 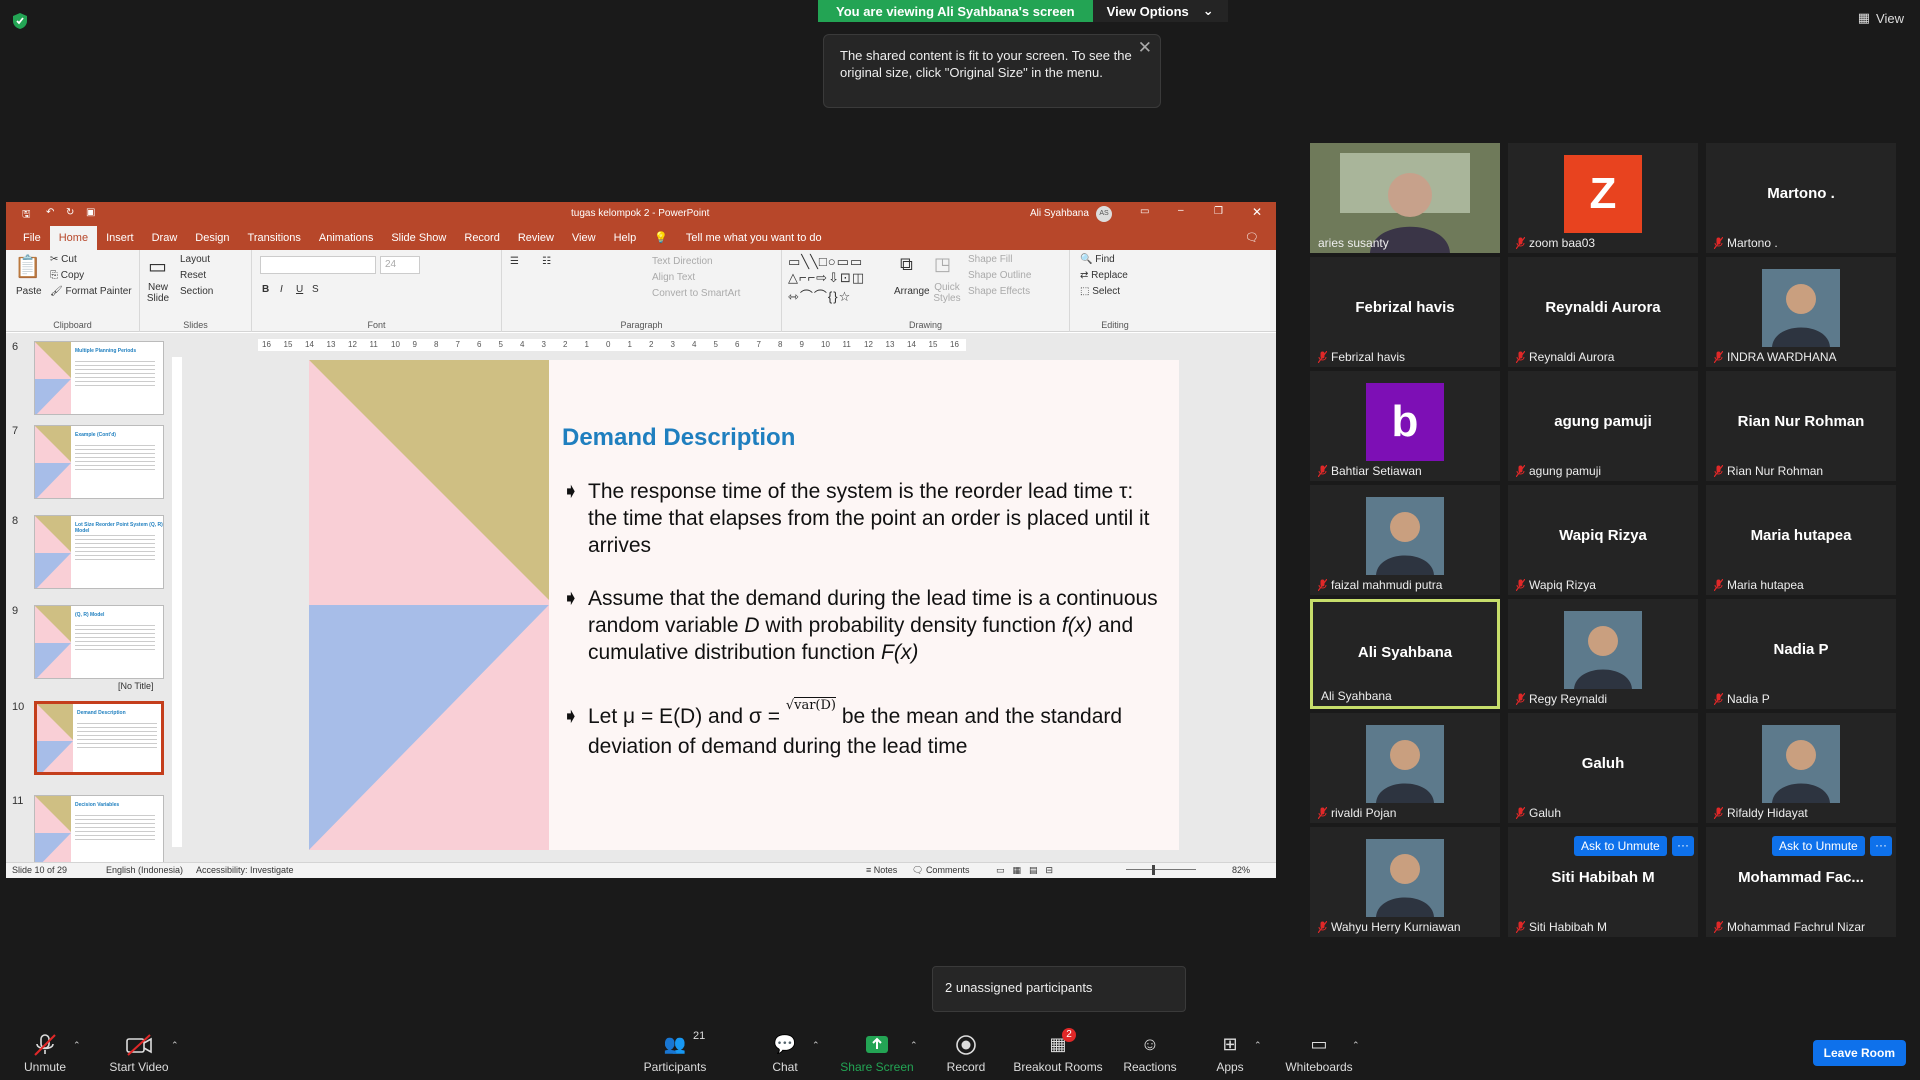 What do you see at coordinates (1252, 238) in the screenshot?
I see `comment-icon: 🗨` at bounding box center [1252, 238].